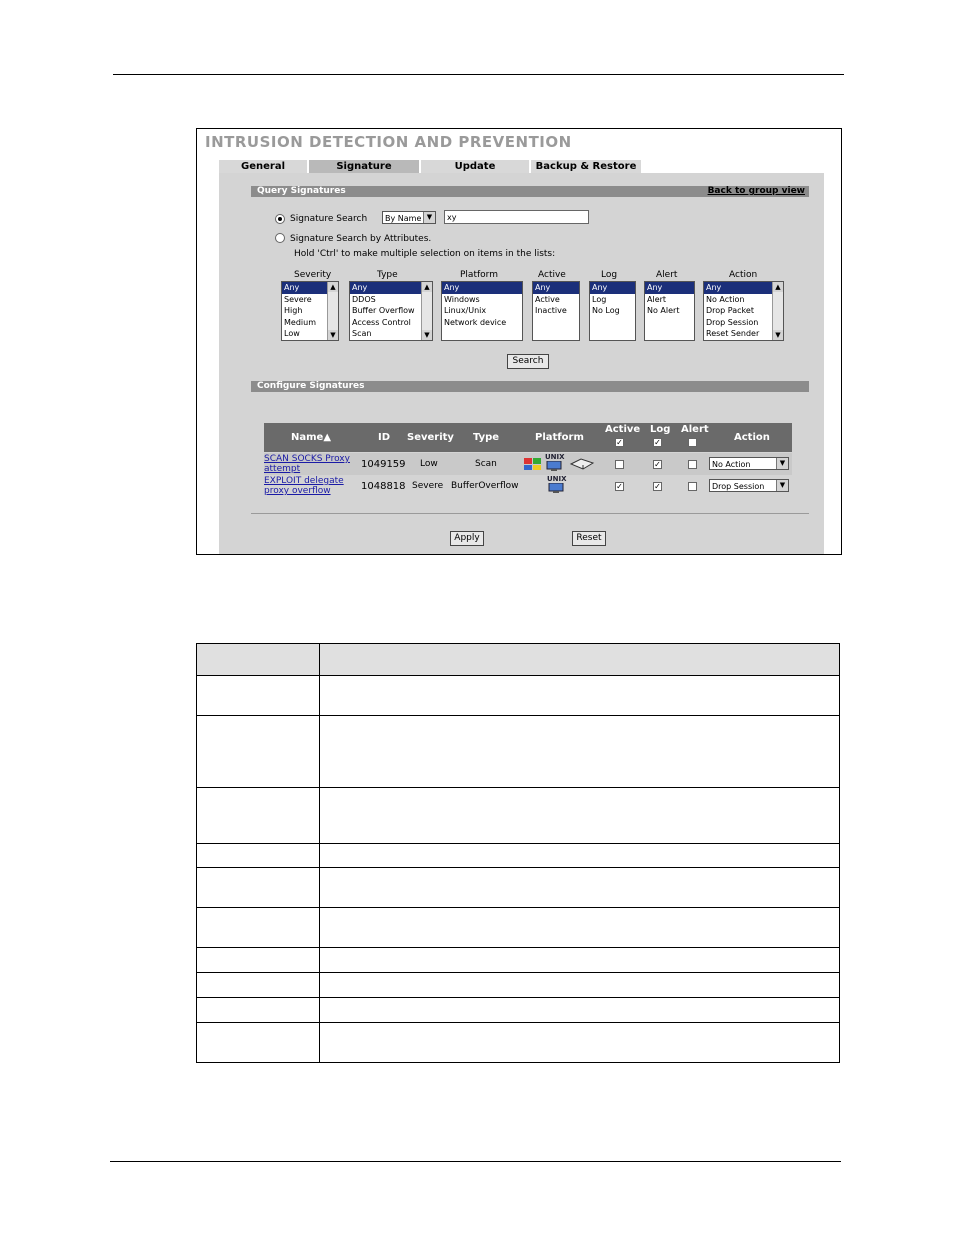  What do you see at coordinates (752, 437) in the screenshot?
I see `column-action-header: Action` at bounding box center [752, 437].